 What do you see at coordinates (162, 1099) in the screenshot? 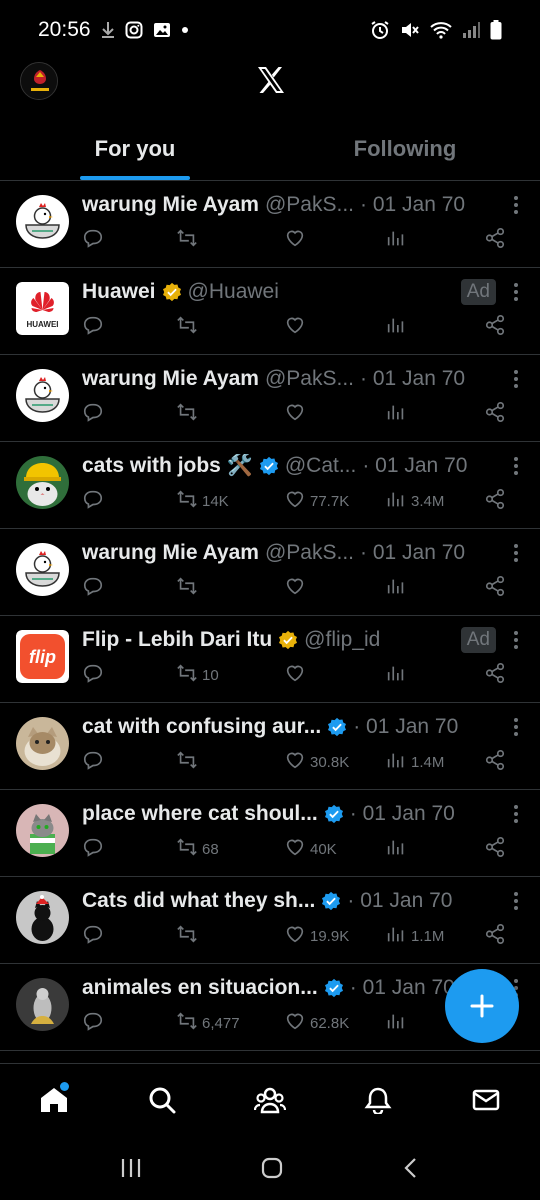
I see `nav-search` at bounding box center [162, 1099].